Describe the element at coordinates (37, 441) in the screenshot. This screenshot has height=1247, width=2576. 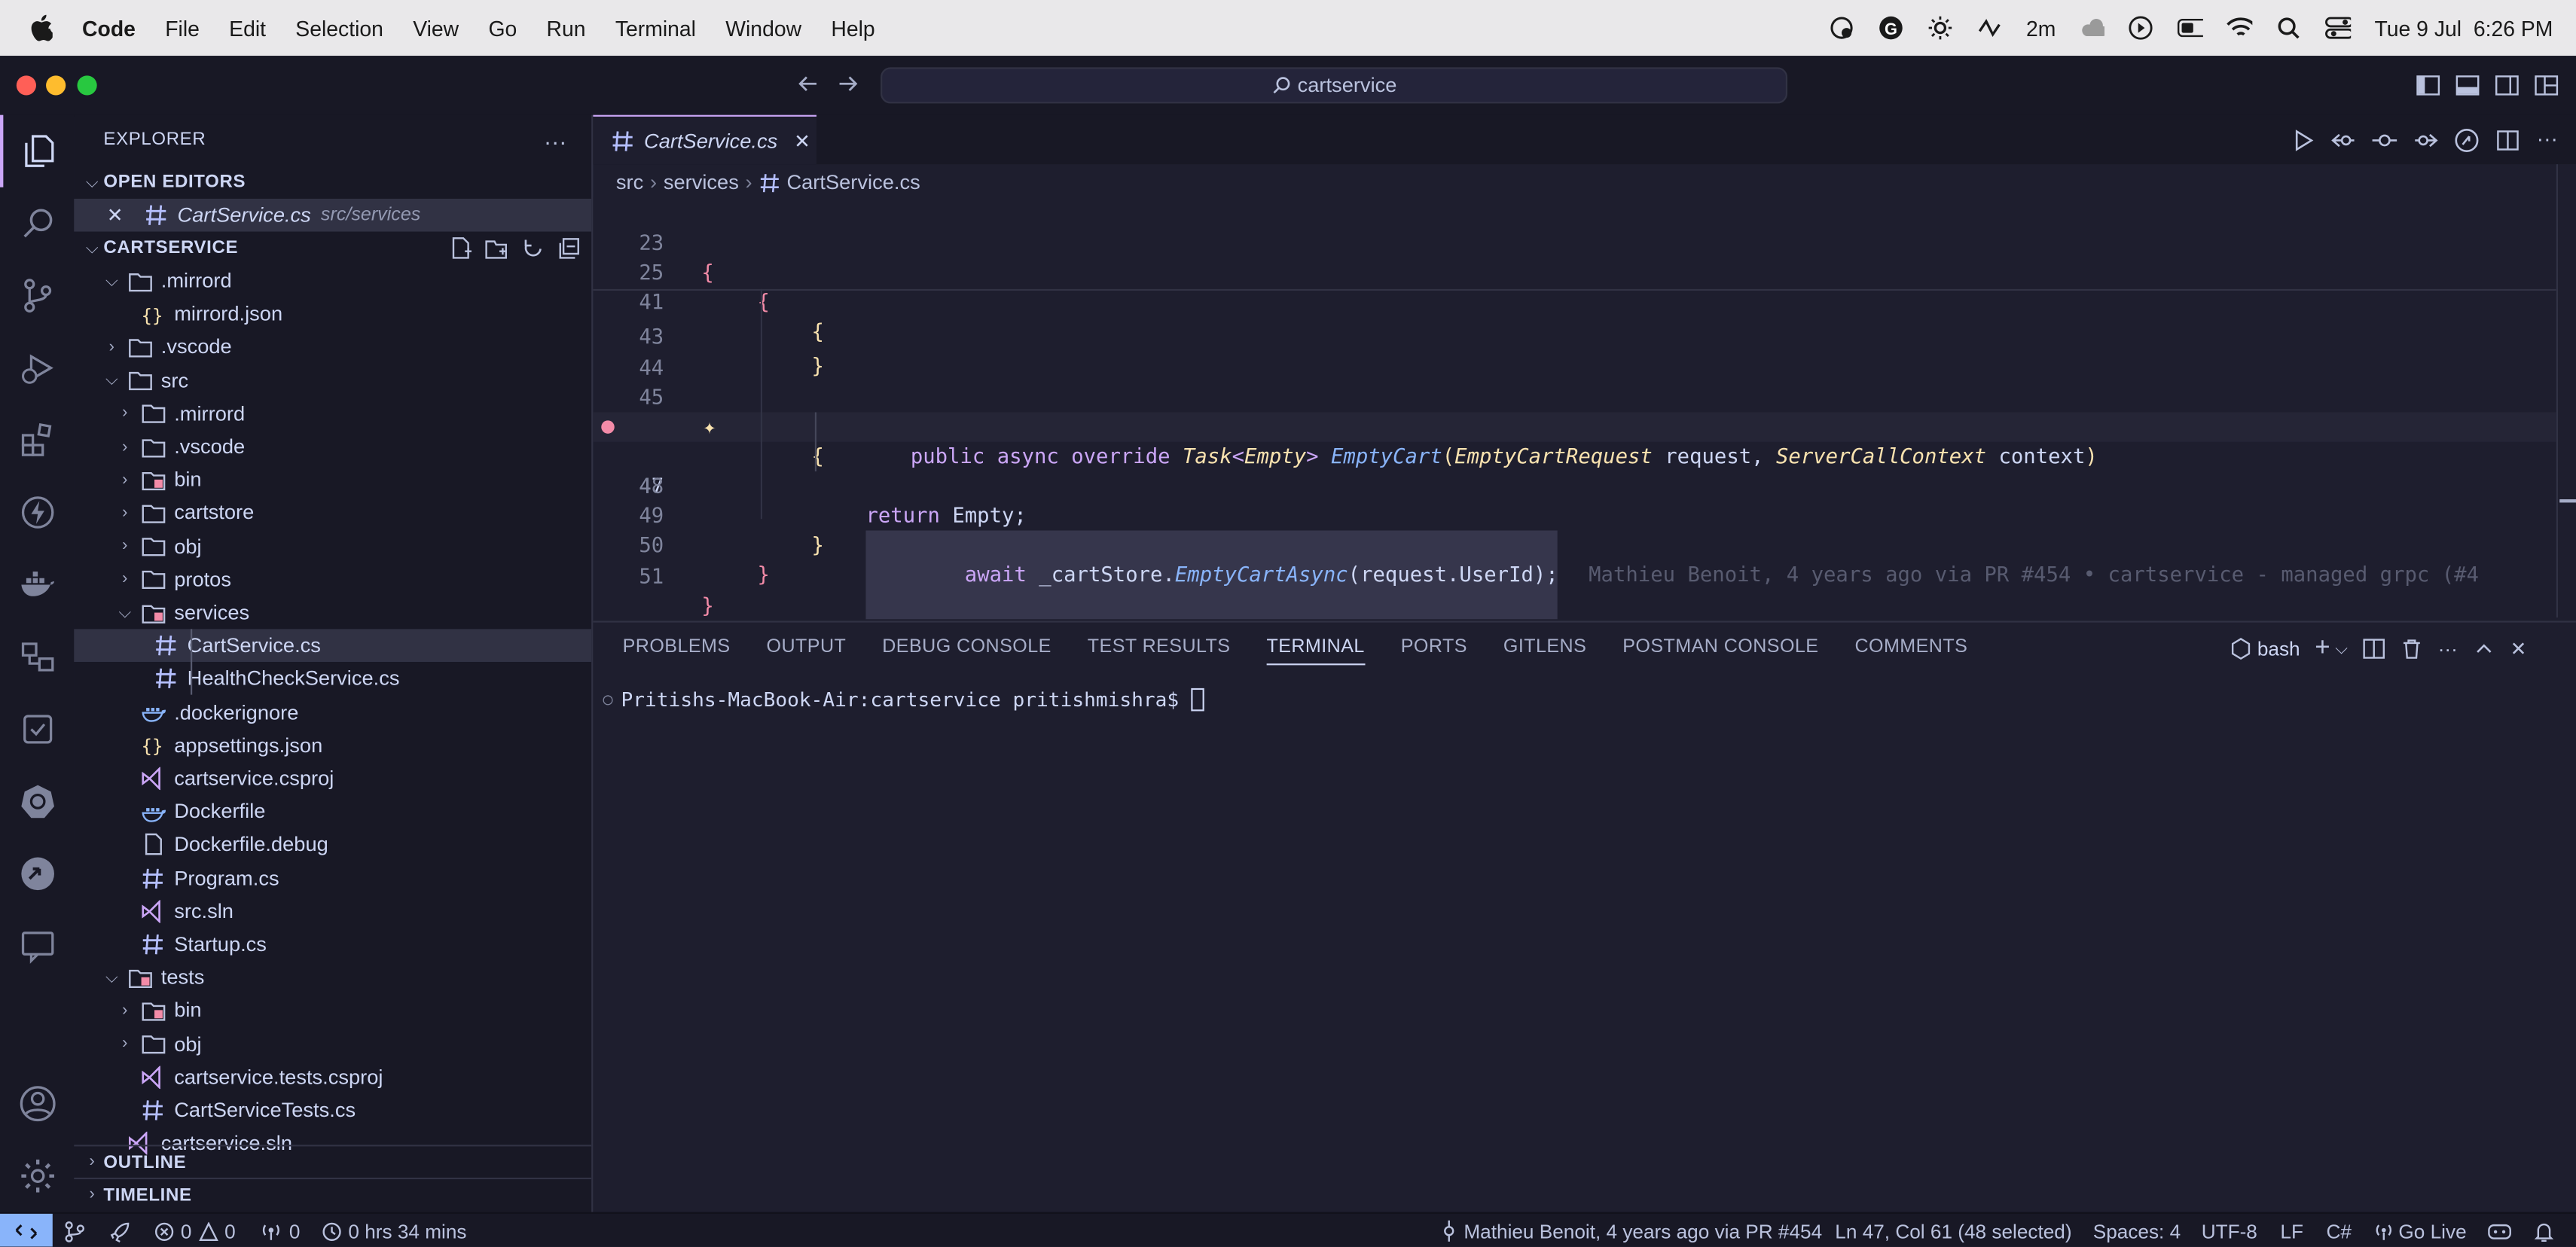
I see `extensions-icon` at that location.